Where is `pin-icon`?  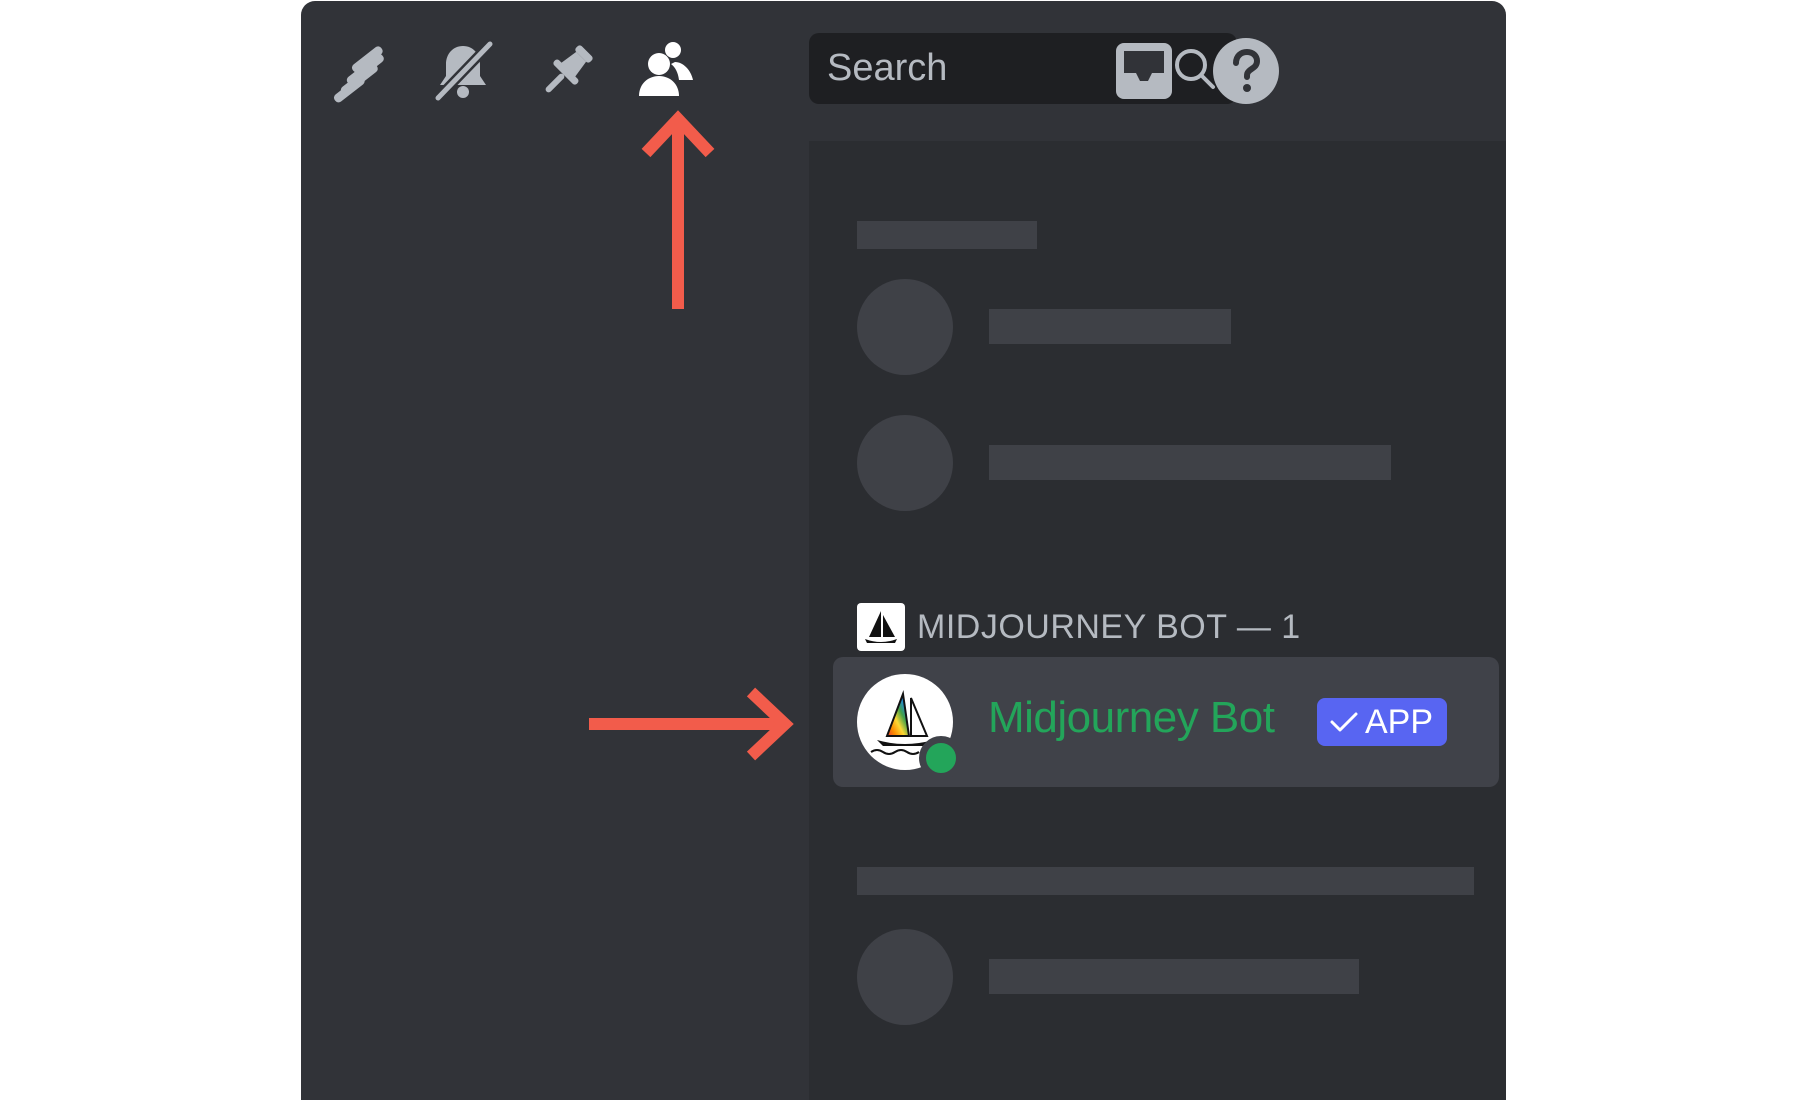
pin-icon is located at coordinates (567, 71).